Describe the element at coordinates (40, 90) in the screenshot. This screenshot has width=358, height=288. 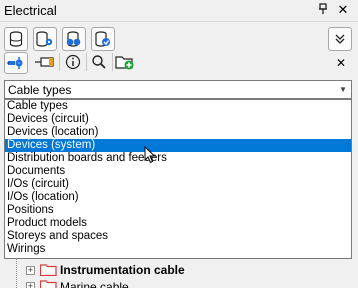
I see `view-type-value: Cable types` at that location.